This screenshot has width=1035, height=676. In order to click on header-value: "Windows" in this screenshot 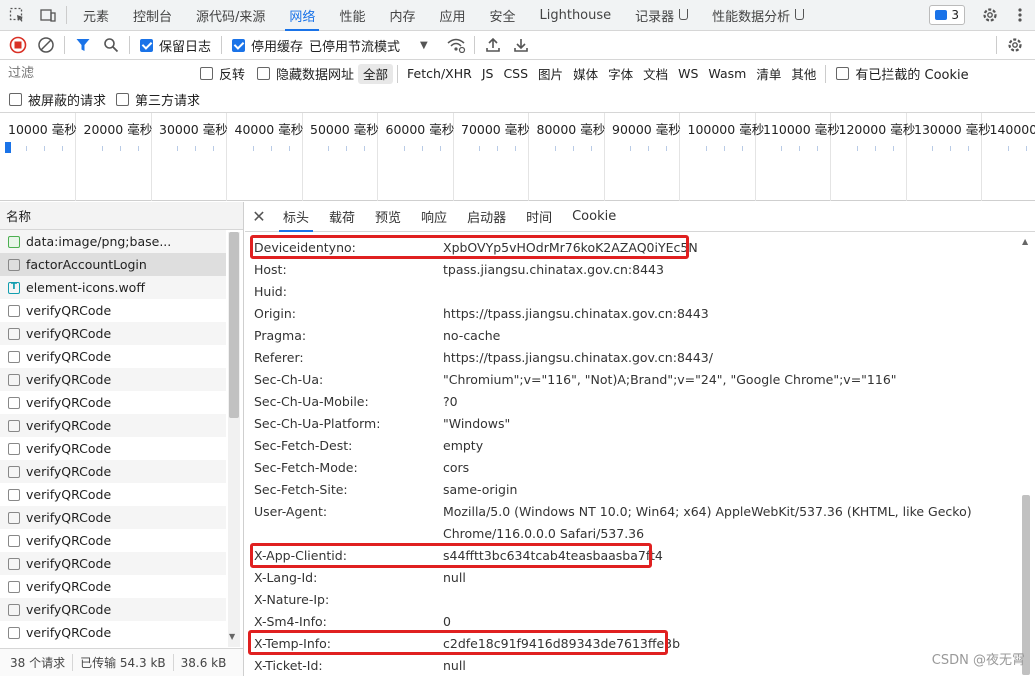, I will do `click(477, 423)`.